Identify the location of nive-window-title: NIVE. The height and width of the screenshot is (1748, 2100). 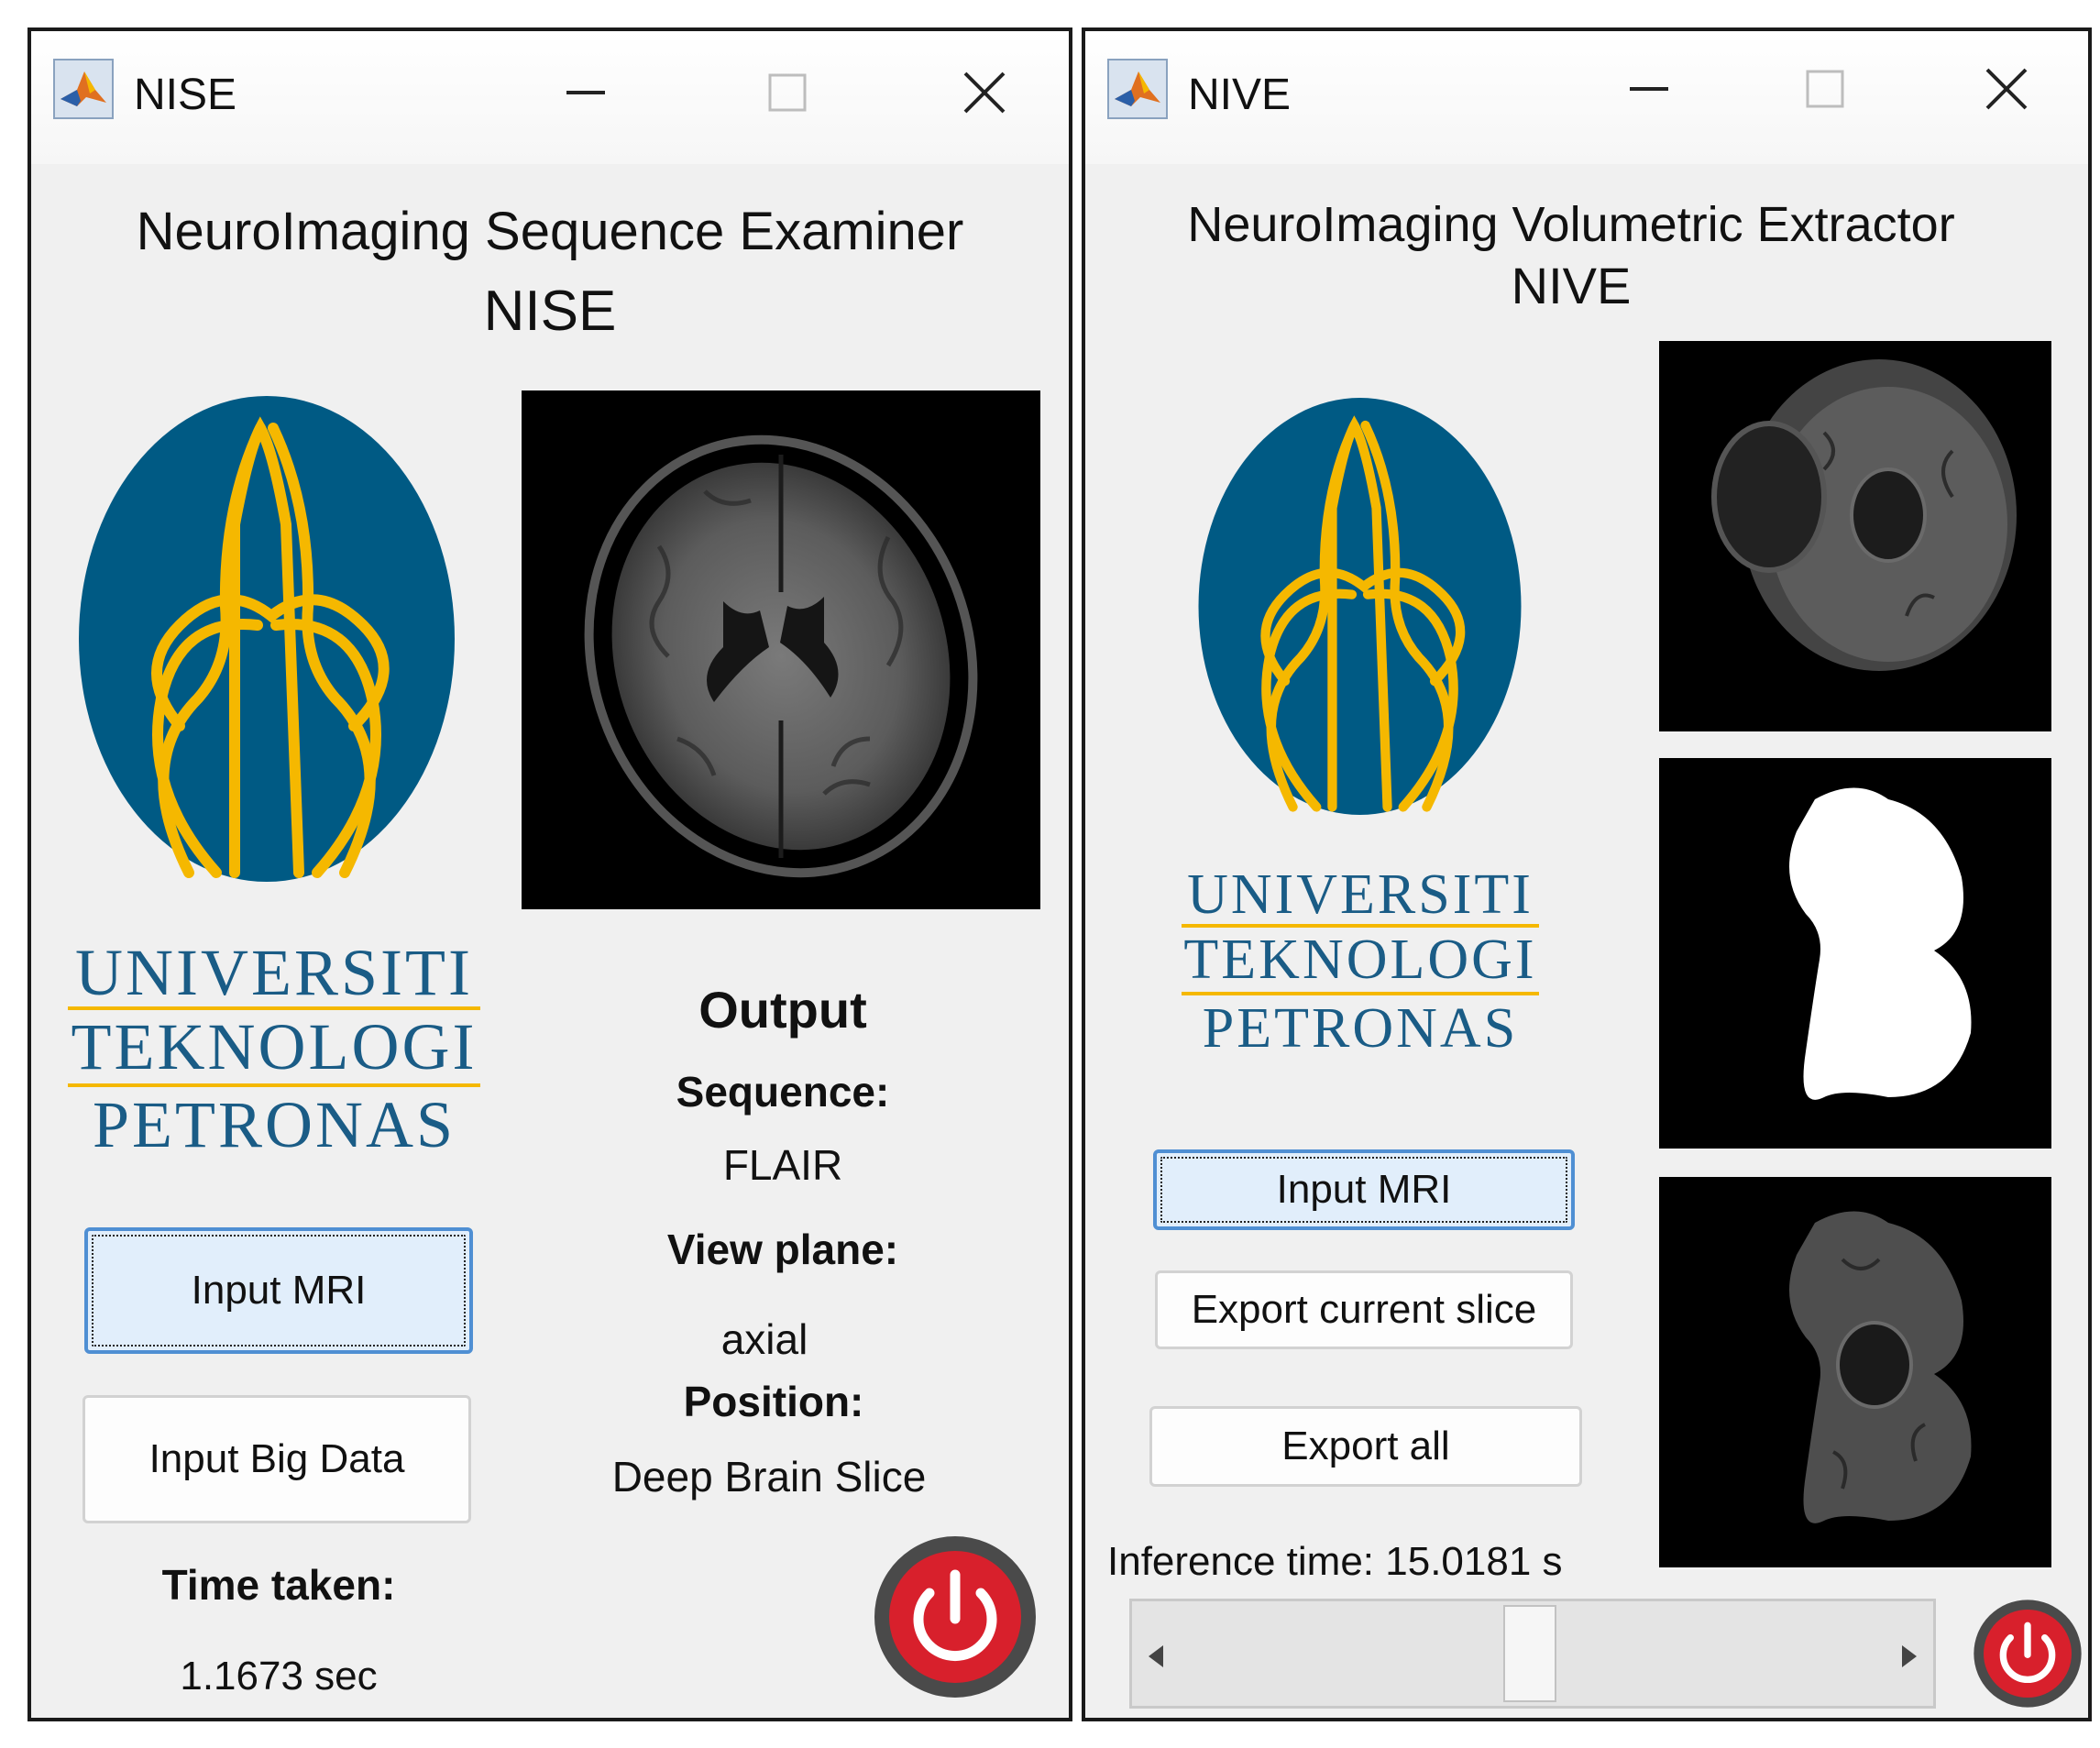
(1240, 95).